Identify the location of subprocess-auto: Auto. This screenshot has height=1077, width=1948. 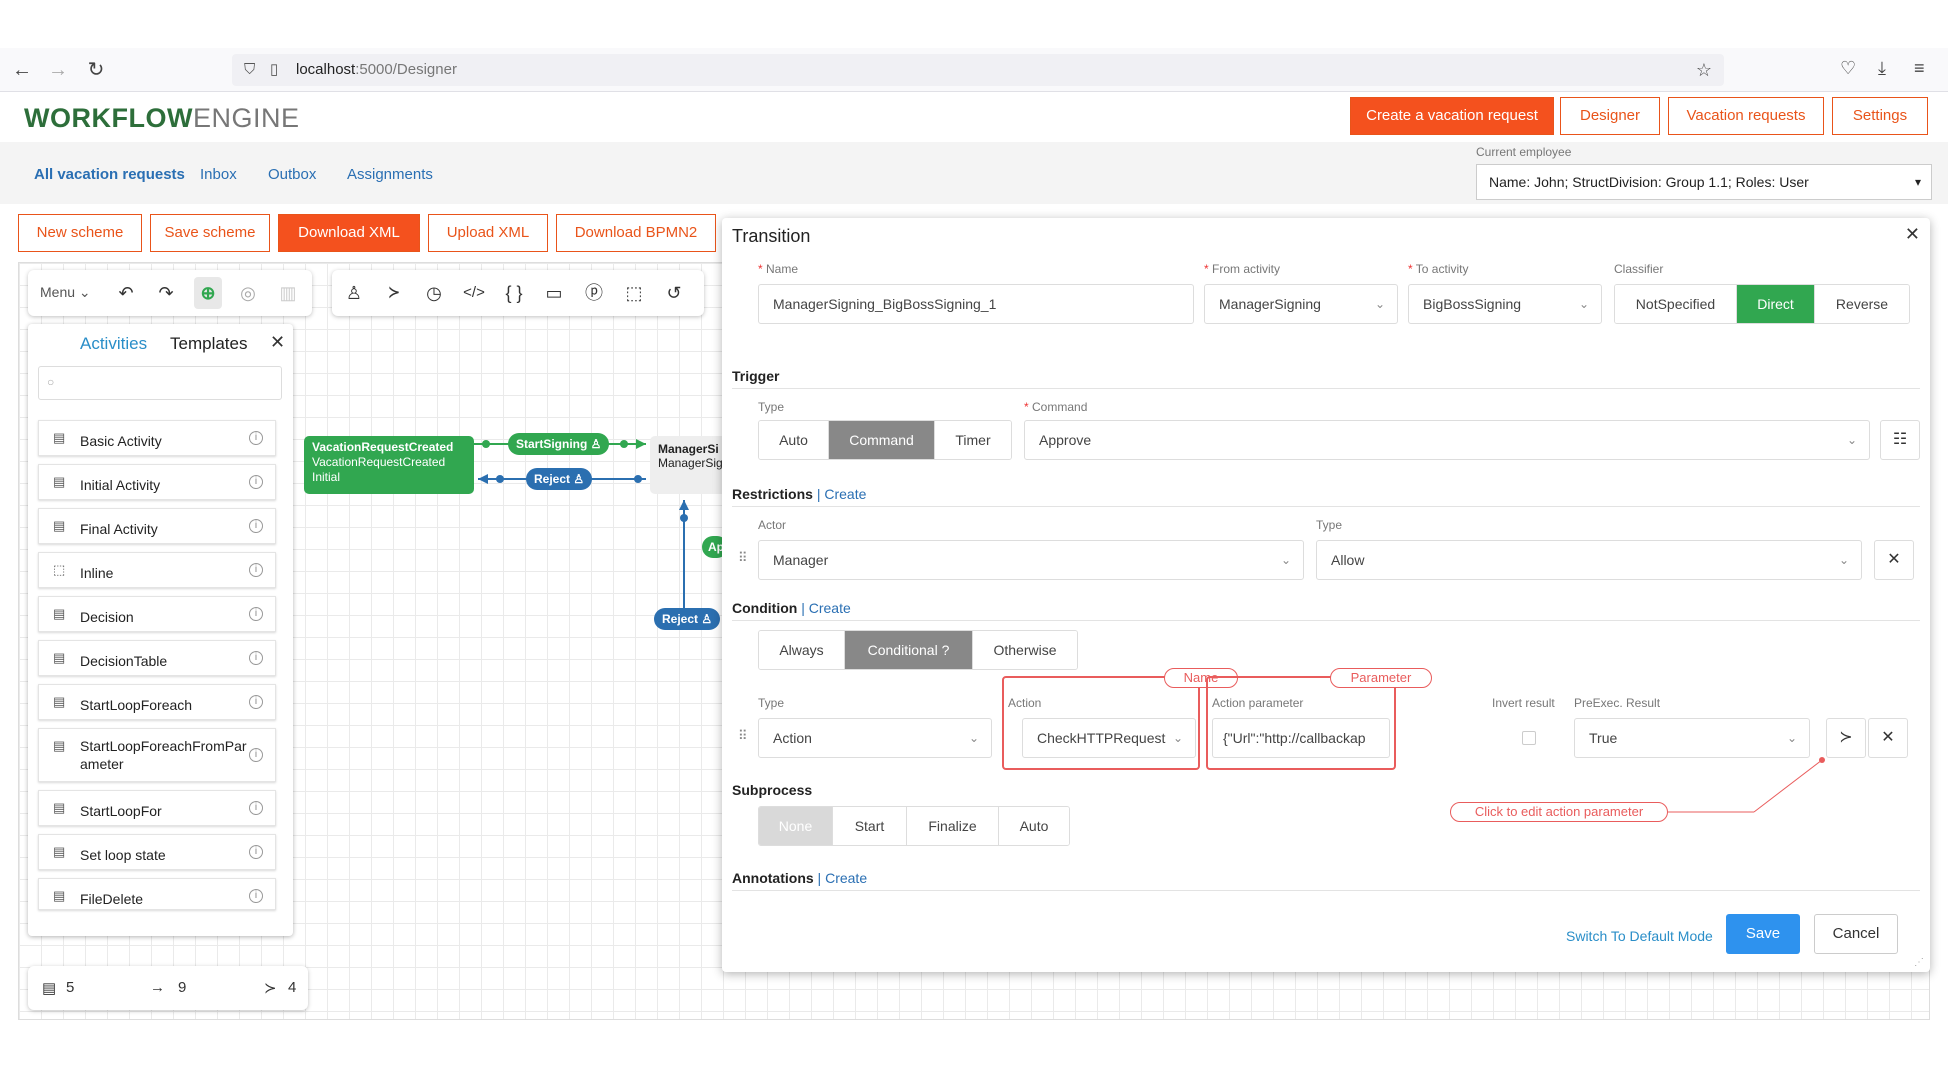
(1034, 826).